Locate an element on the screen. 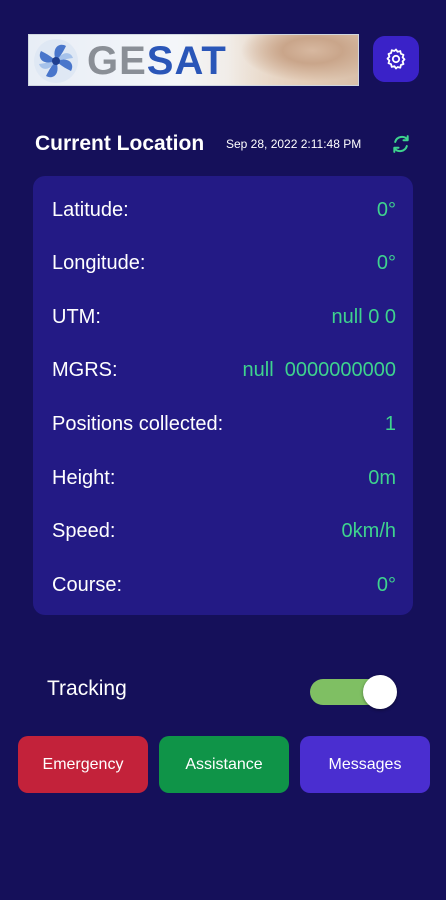  current-location-title: Current Location is located at coordinates (120, 143).